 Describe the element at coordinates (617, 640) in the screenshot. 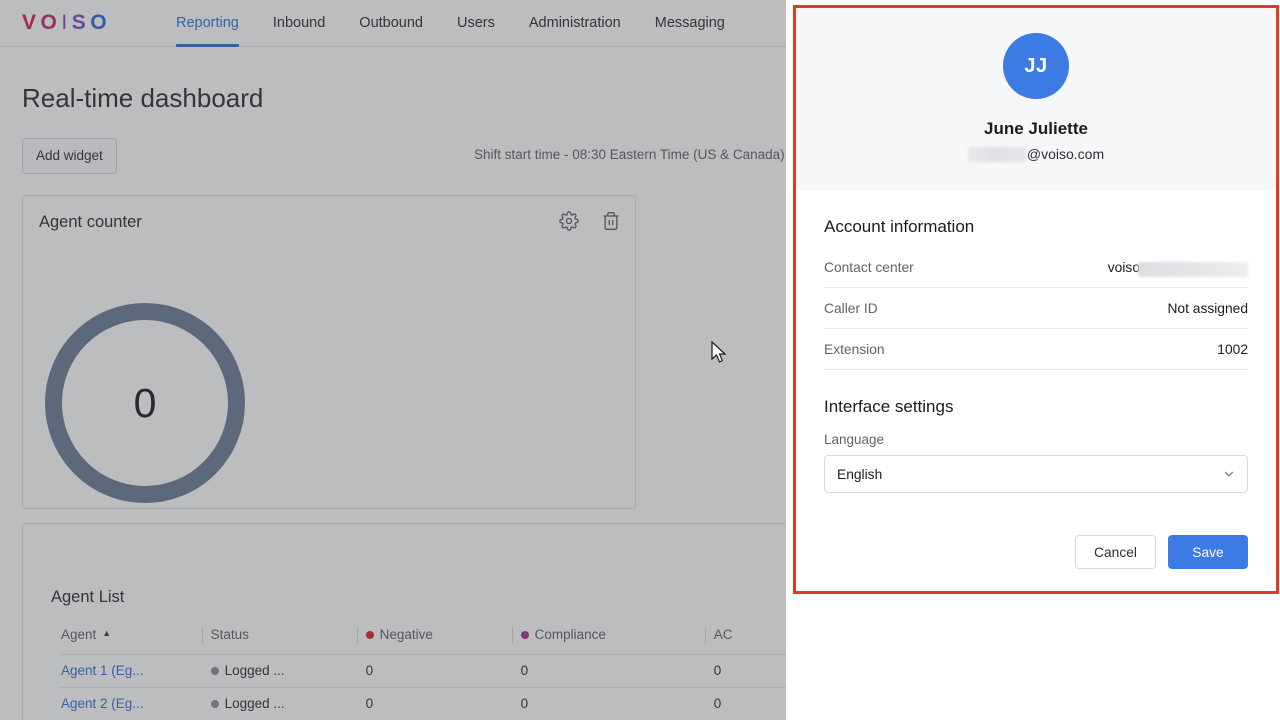

I see `column-header-compliance: Compliance` at that location.